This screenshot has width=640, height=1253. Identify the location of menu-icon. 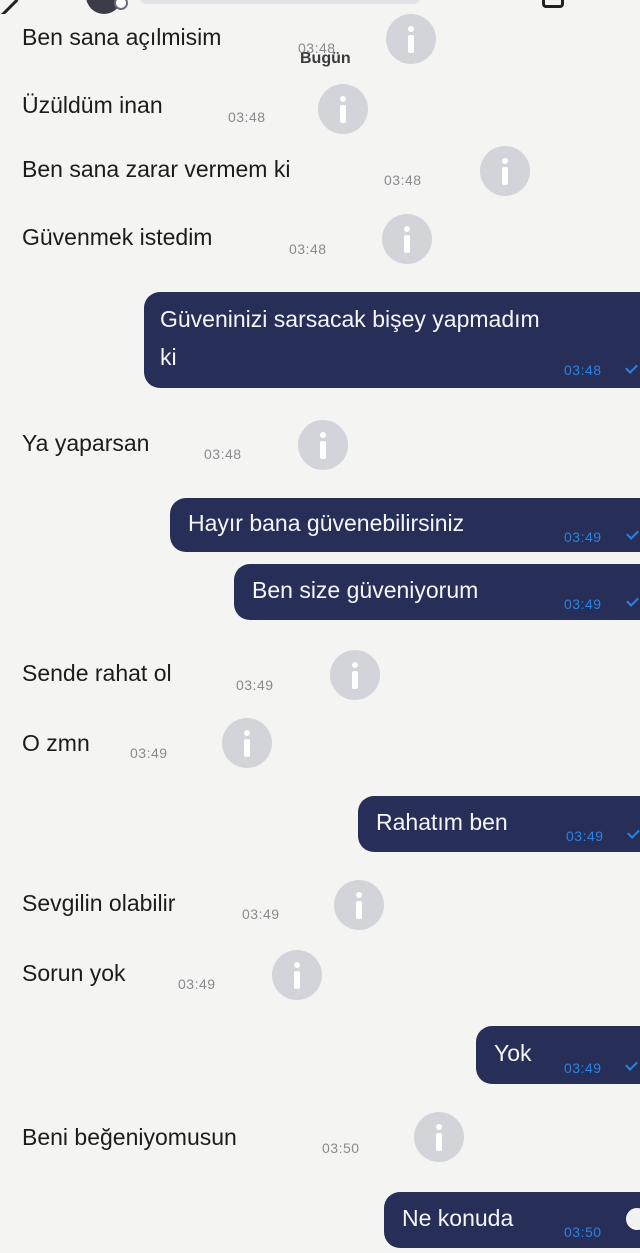
(553, 4).